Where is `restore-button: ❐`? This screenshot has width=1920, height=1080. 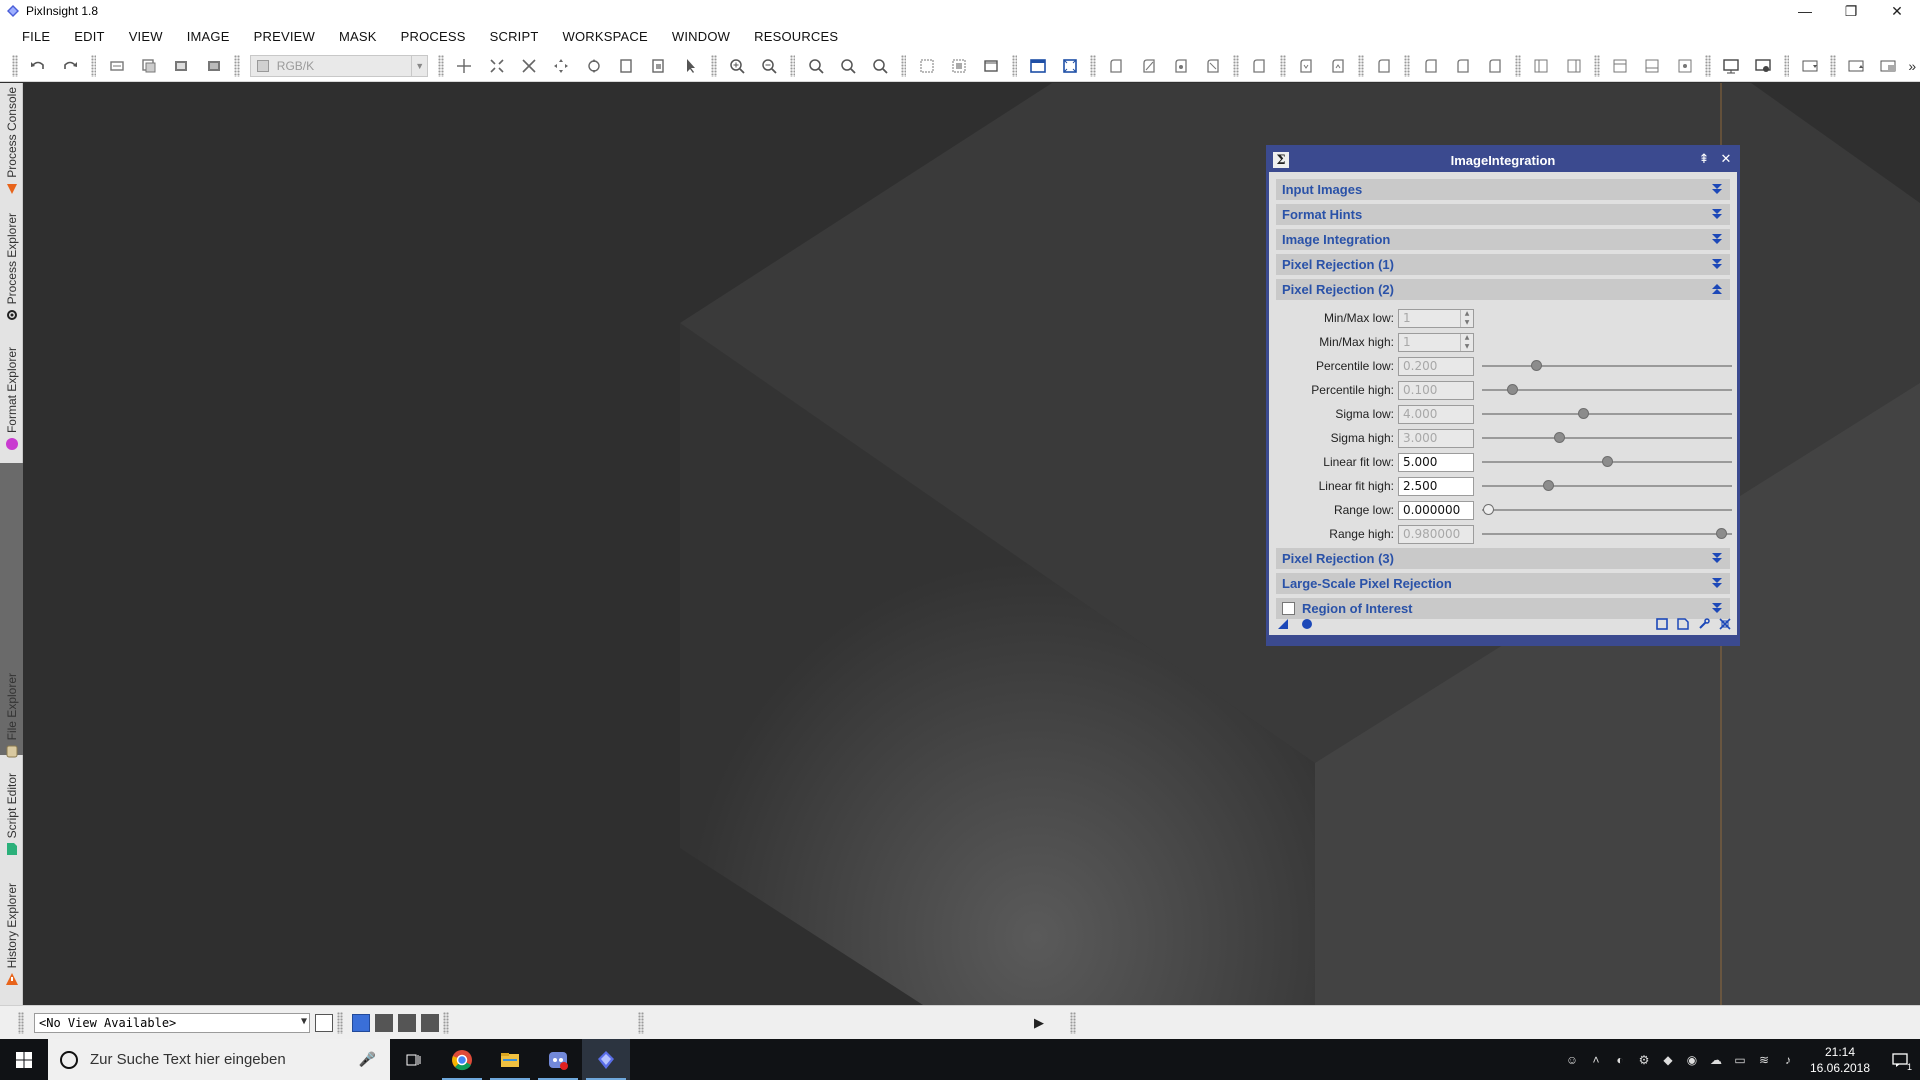 restore-button: ❐ is located at coordinates (1851, 11).